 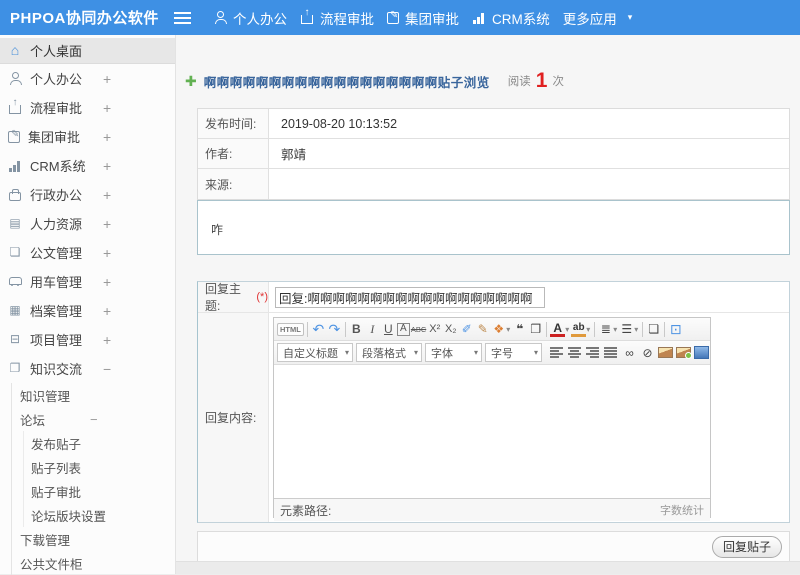 I want to click on nav-crm: CRM系统, so click(x=511, y=18).